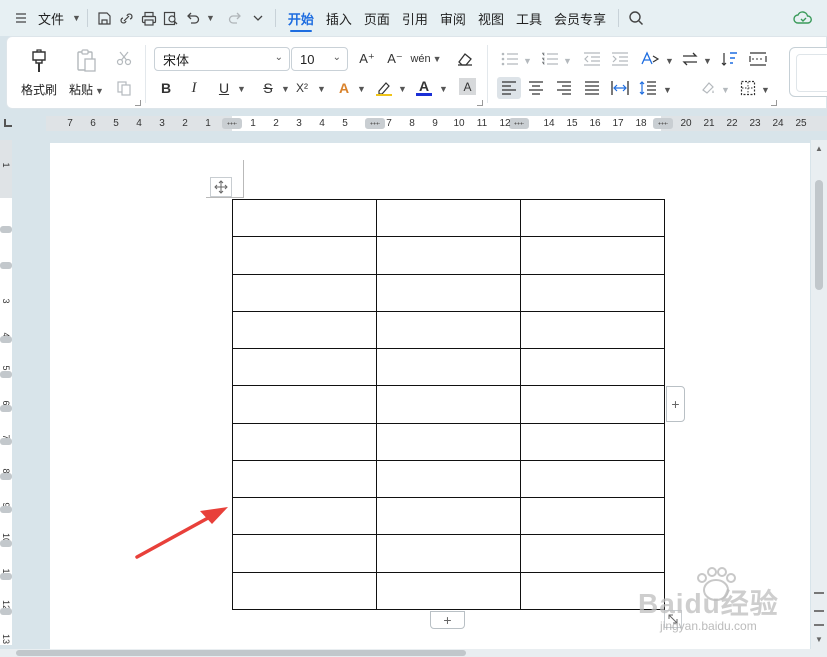  Describe the element at coordinates (707, 61) in the screenshot. I see `sort-swap-dropdown-icon: ▼` at that location.